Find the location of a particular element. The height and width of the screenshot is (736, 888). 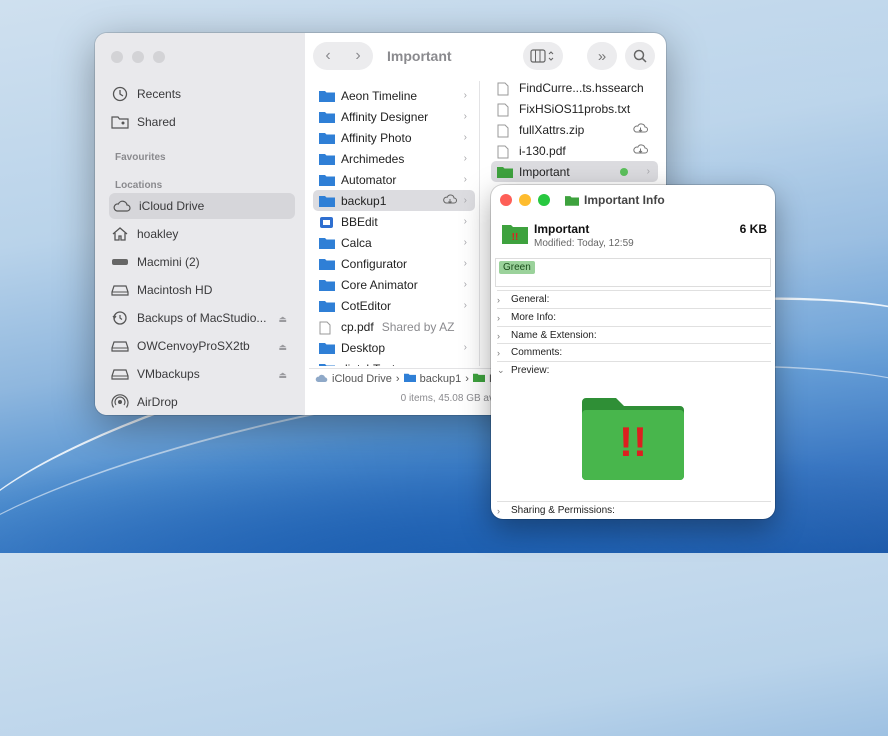

list-item: Aeon Timeline › is located at coordinates (394, 95).